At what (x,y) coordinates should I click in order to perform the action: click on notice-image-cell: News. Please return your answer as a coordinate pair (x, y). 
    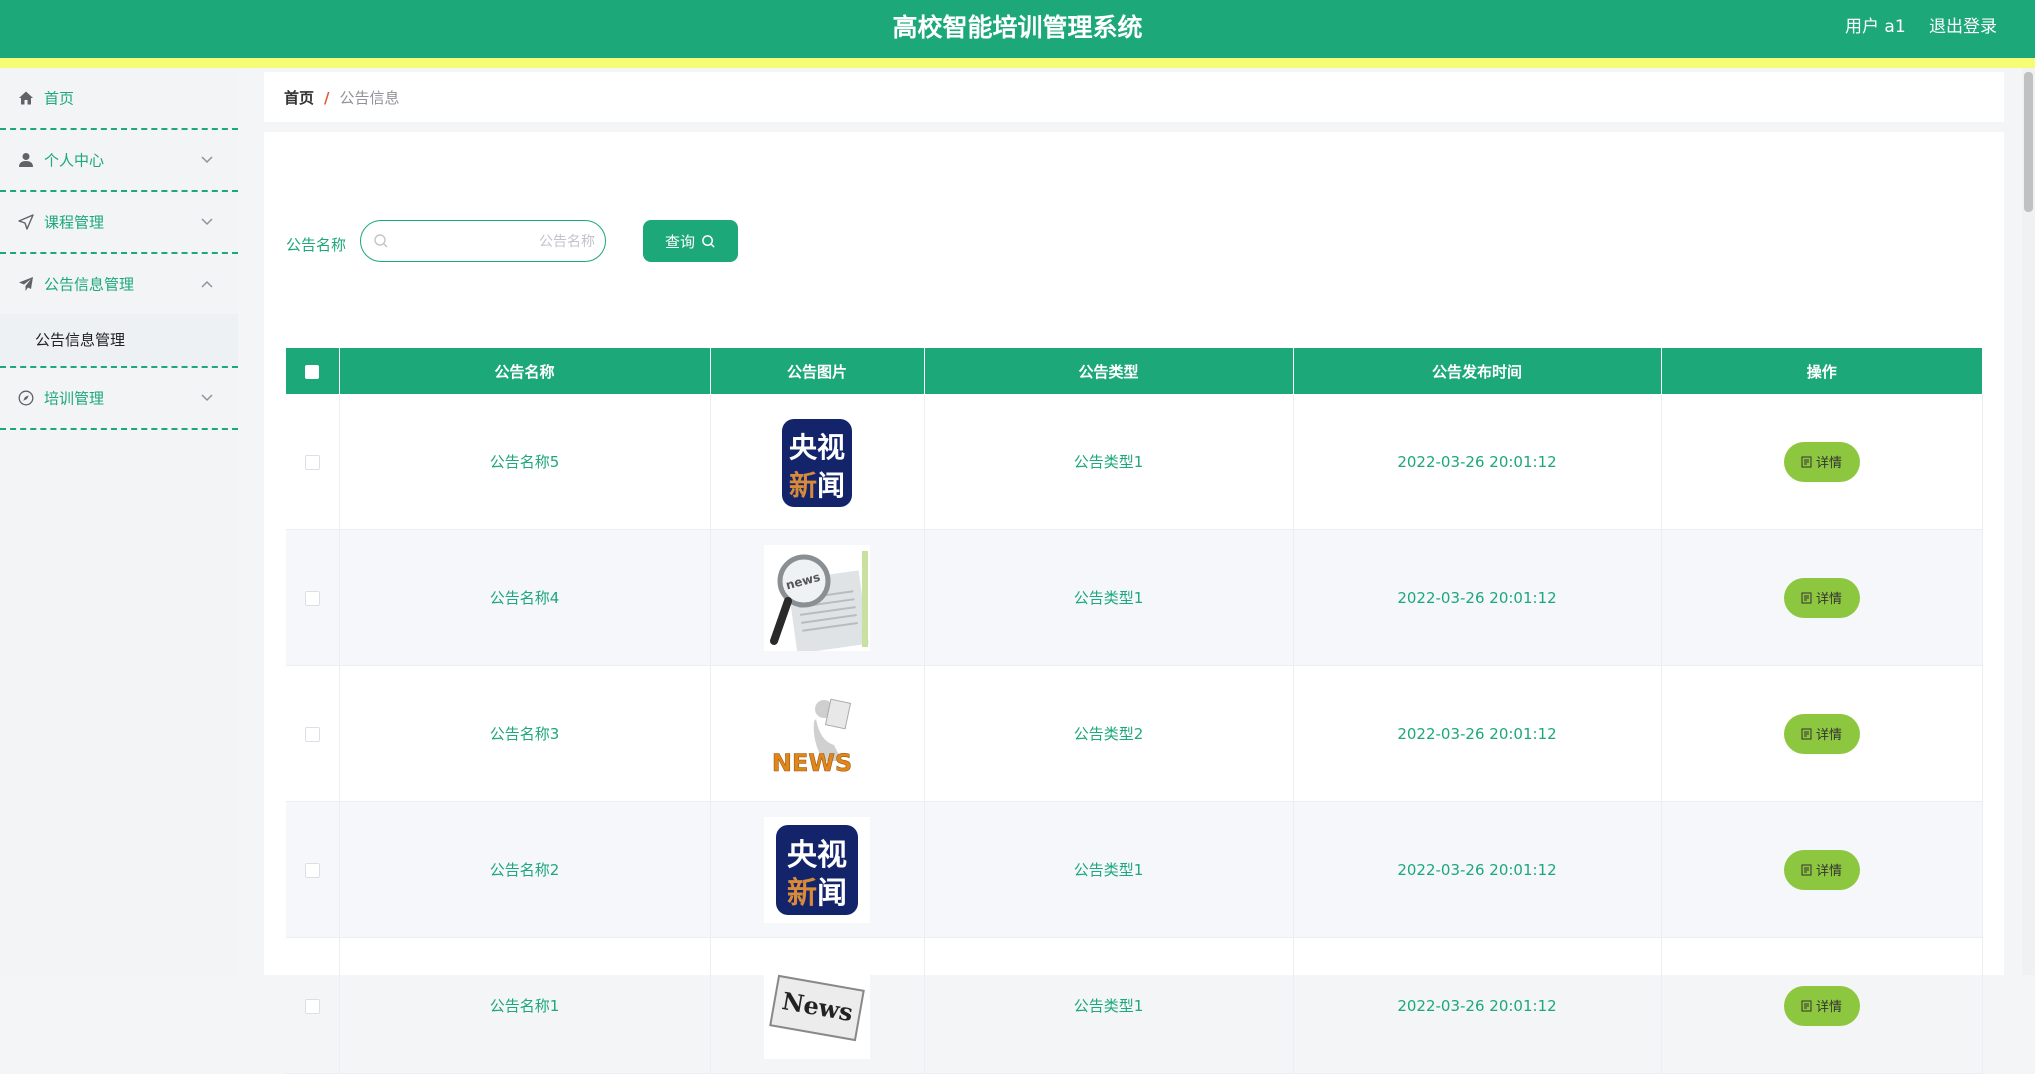
    Looking at the image, I should click on (817, 1005).